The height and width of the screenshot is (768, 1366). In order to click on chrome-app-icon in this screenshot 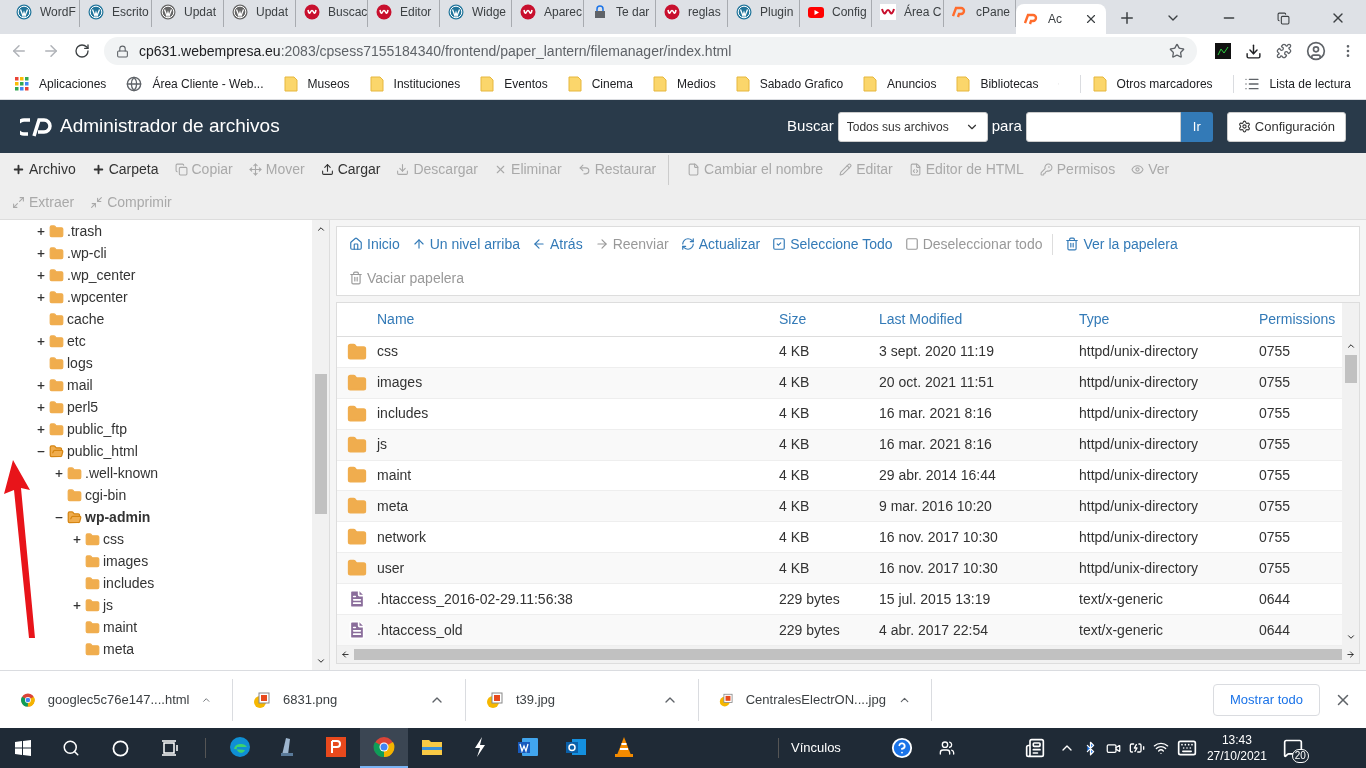, I will do `click(384, 747)`.